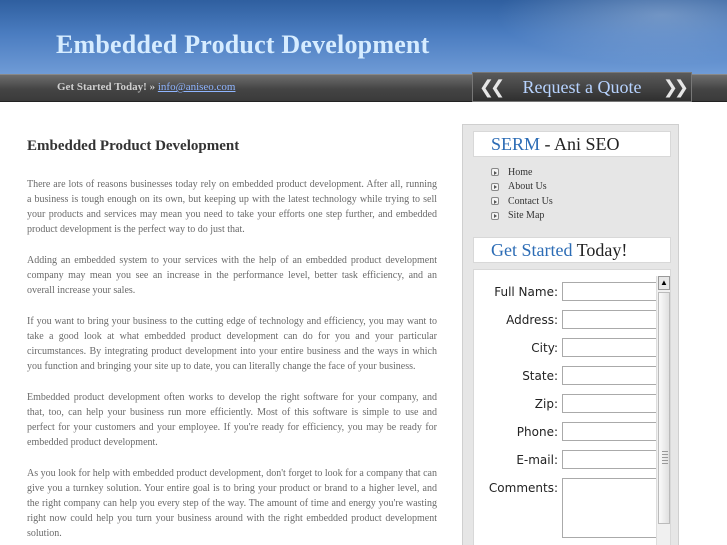 The width and height of the screenshot is (727, 545). Describe the element at coordinates (611, 508) in the screenshot. I see `comments-textarea` at that location.